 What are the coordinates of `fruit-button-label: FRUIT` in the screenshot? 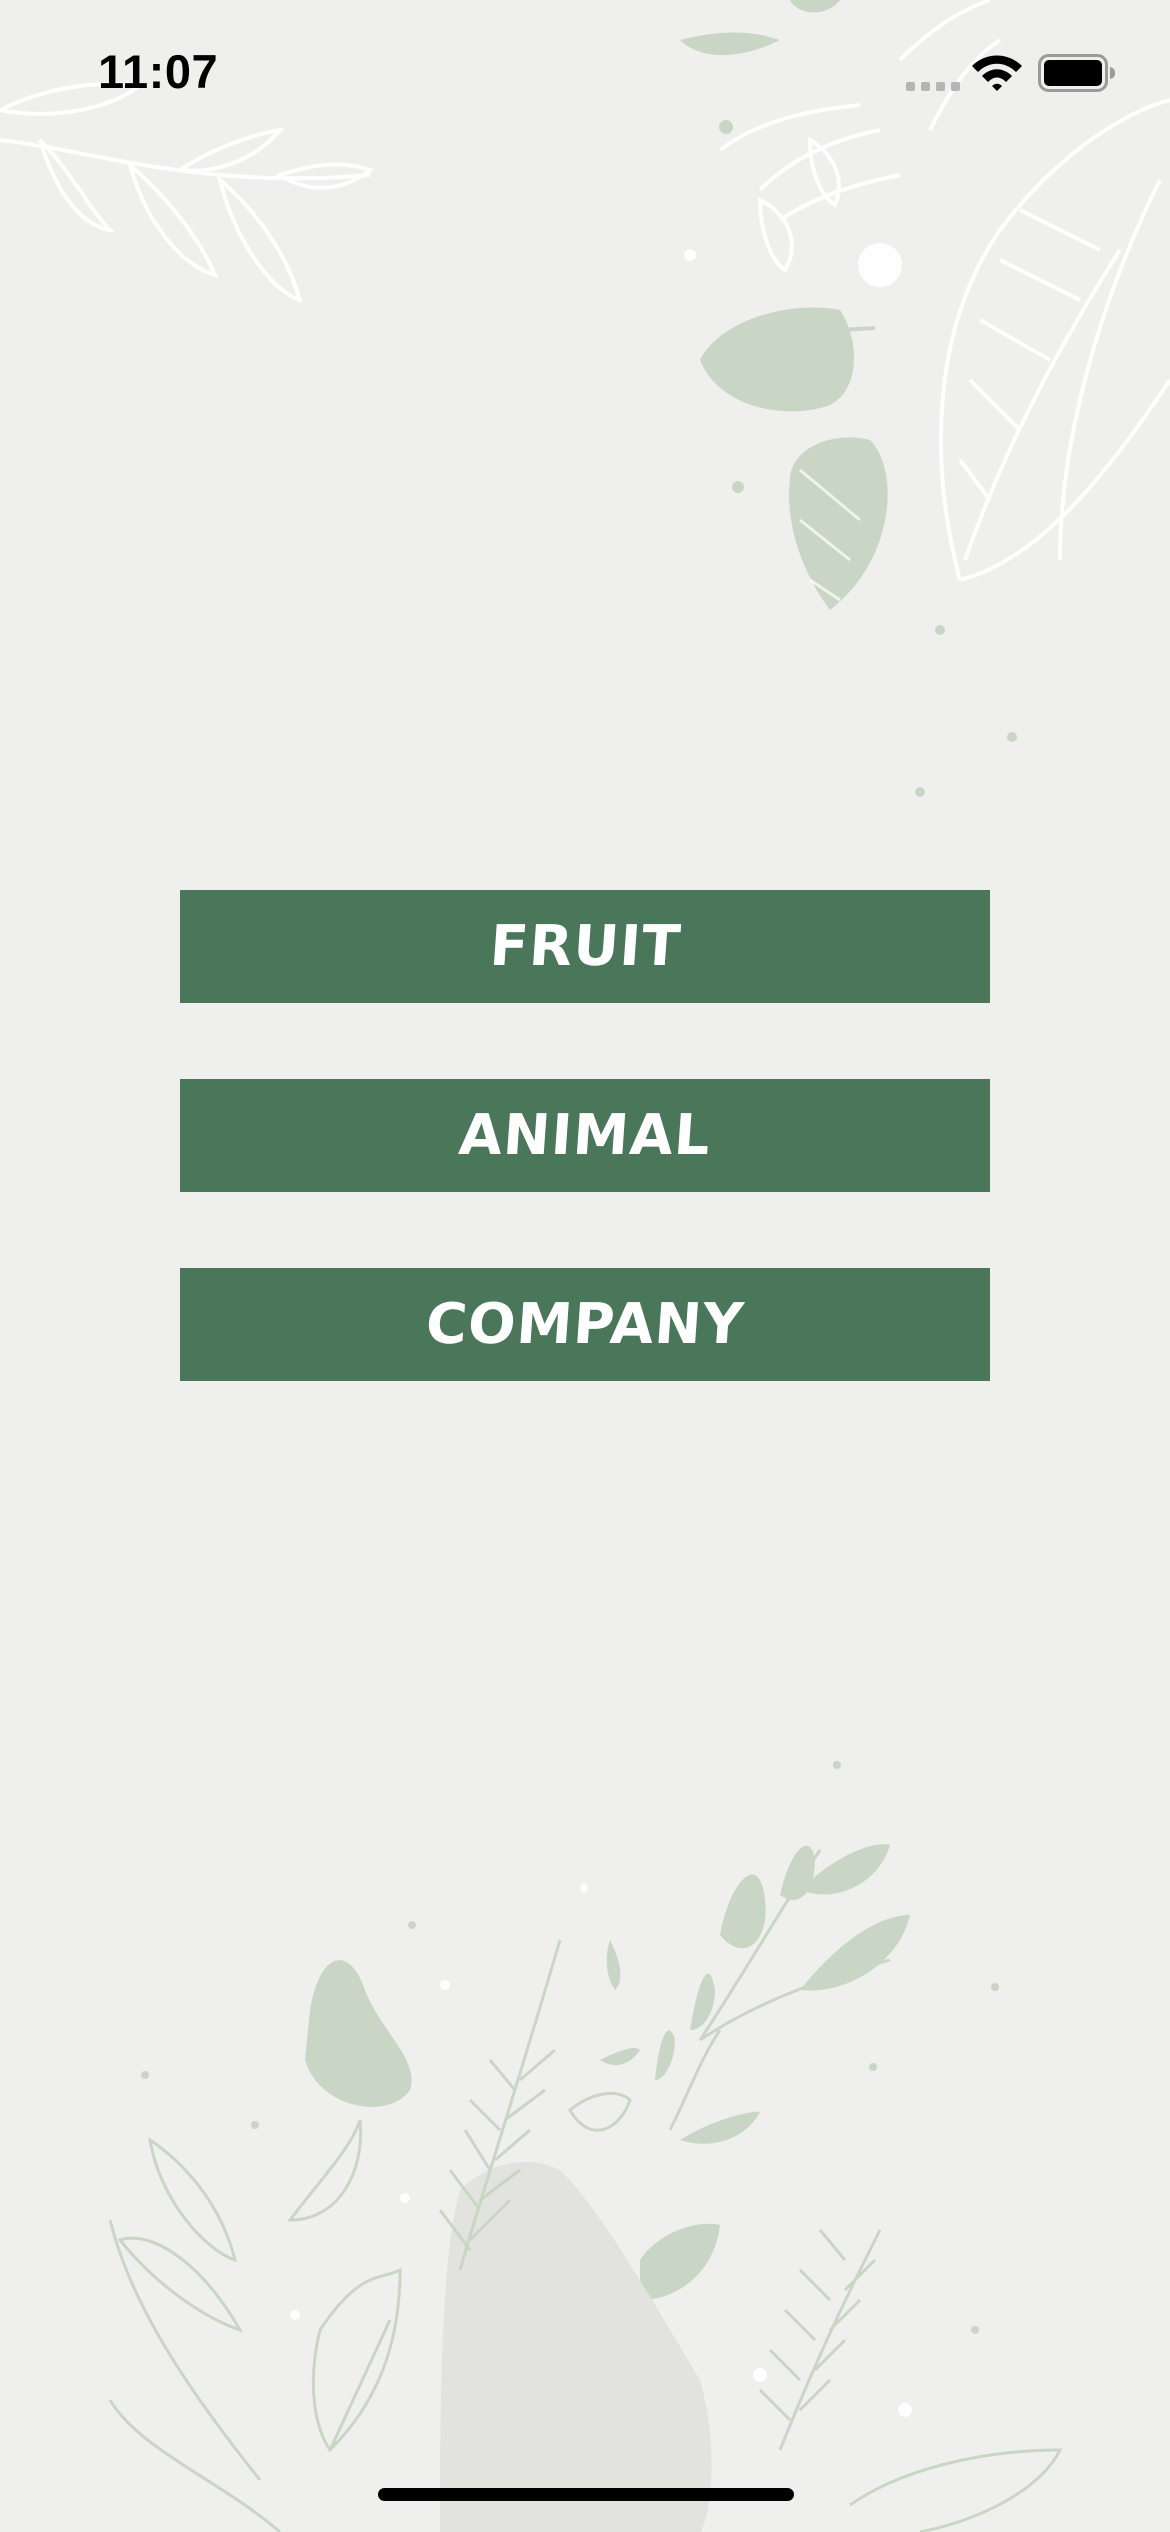 It's located at (585, 946).